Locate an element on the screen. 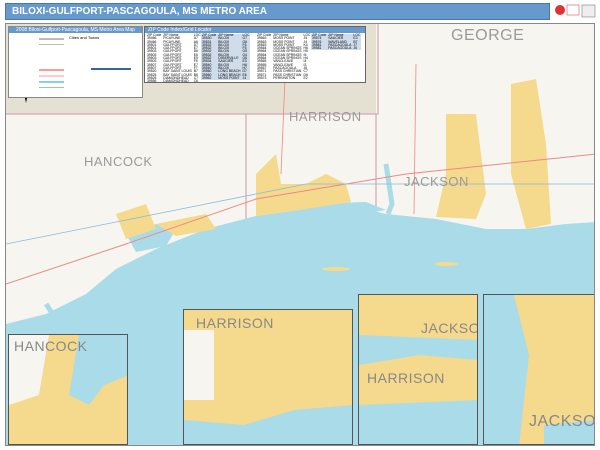  legend-symbols is located at coordinates (85, 63).